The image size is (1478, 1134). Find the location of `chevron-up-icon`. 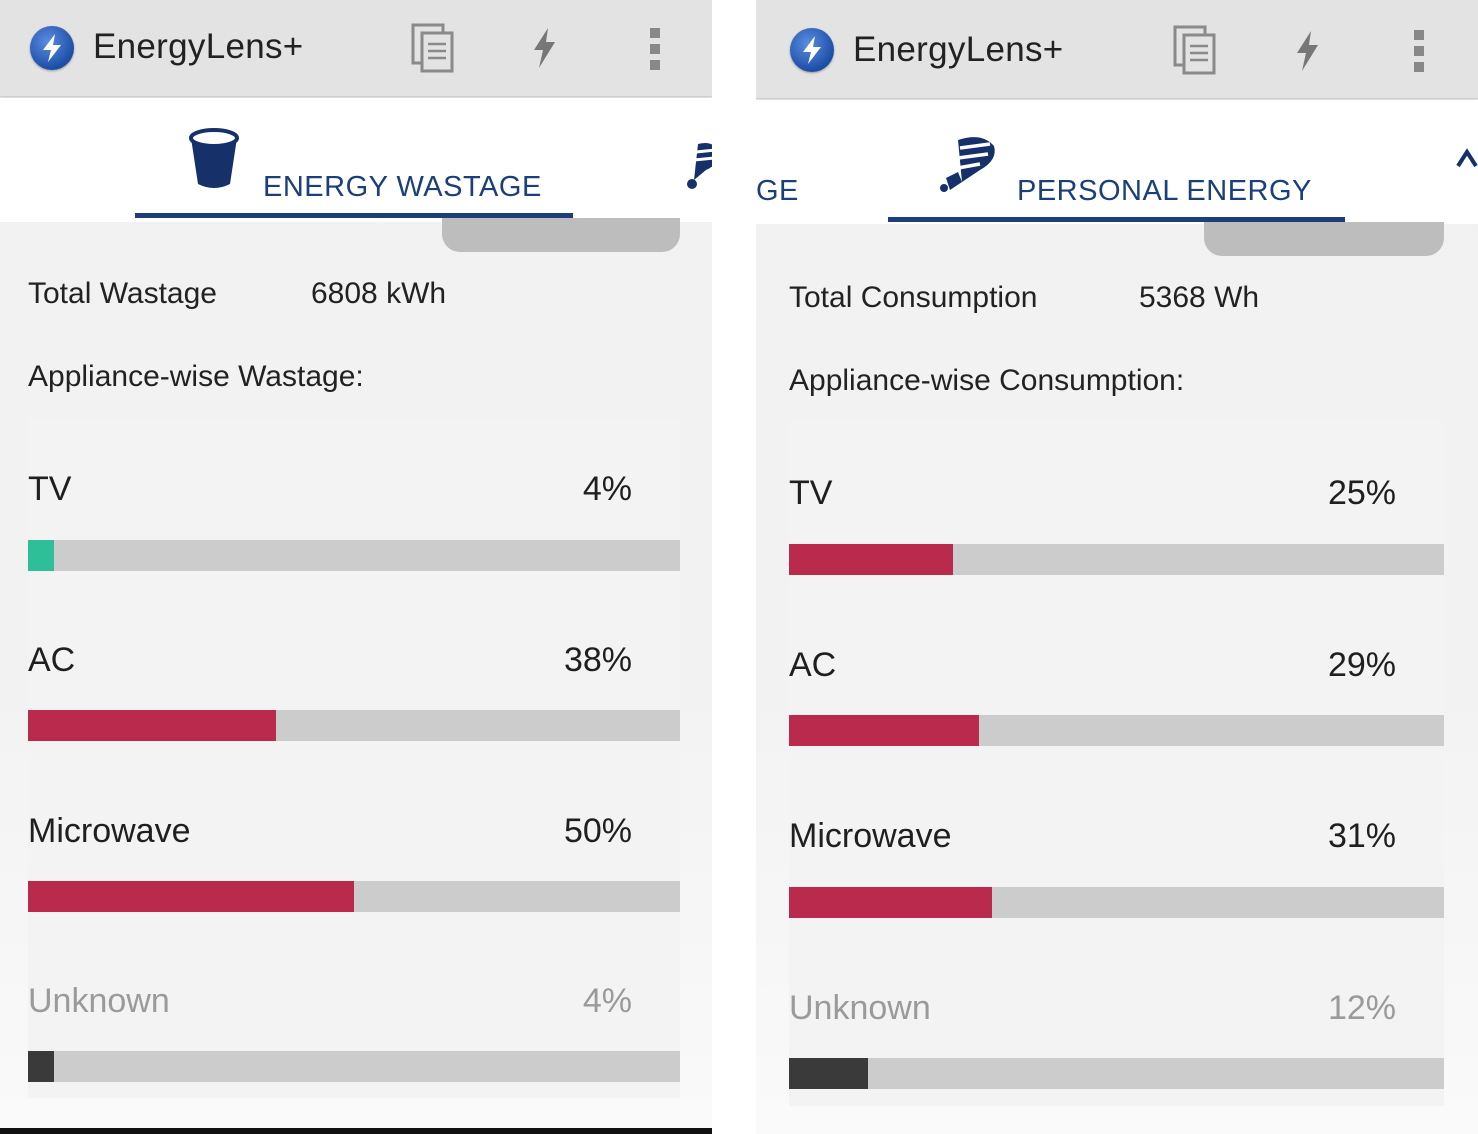

chevron-up-icon is located at coordinates (1467, 160).